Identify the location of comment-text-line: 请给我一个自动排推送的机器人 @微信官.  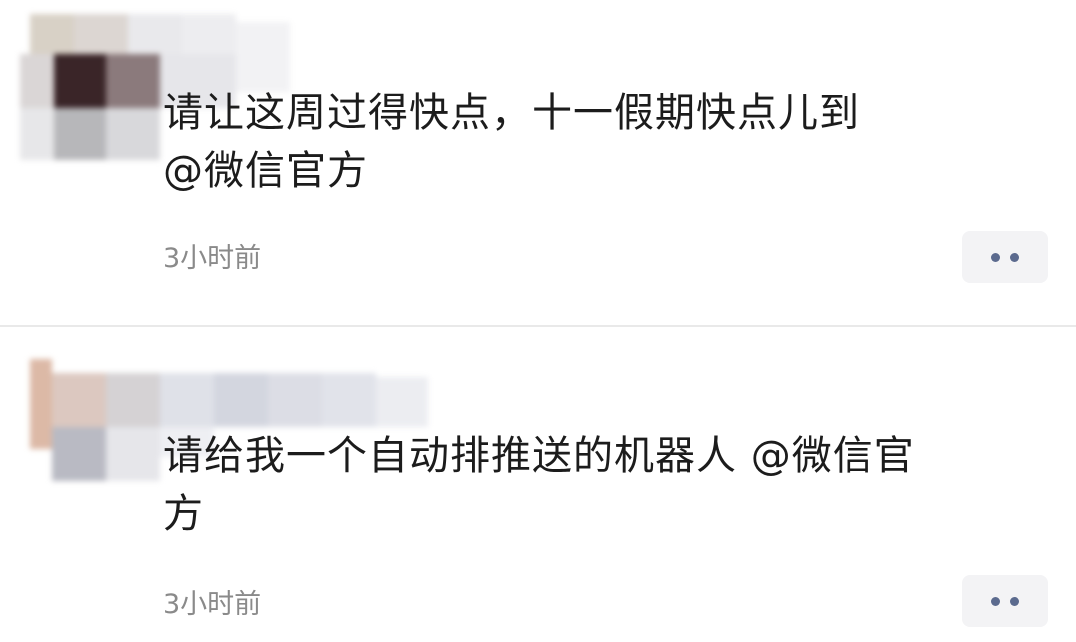
(539, 456).